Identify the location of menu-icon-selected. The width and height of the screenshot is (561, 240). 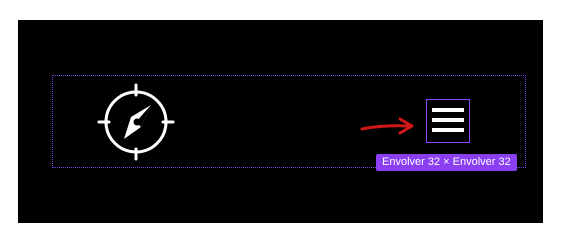
(448, 121).